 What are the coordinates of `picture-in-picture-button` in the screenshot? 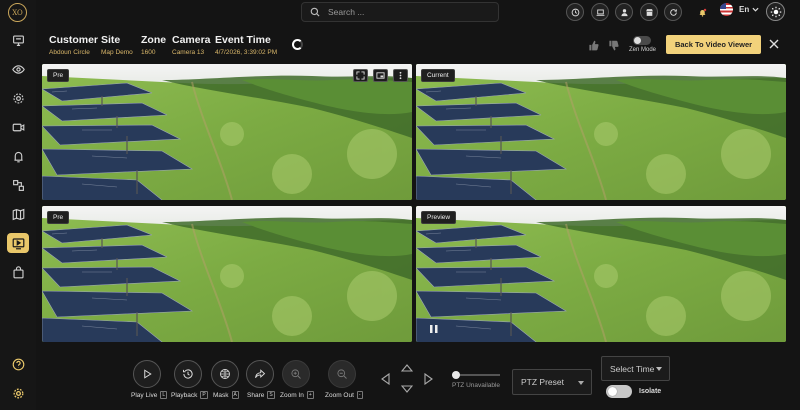 It's located at (380, 75).